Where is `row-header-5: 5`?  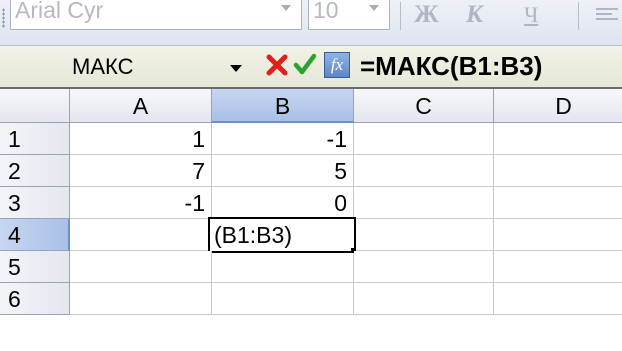 row-header-5: 5 is located at coordinates (35, 267).